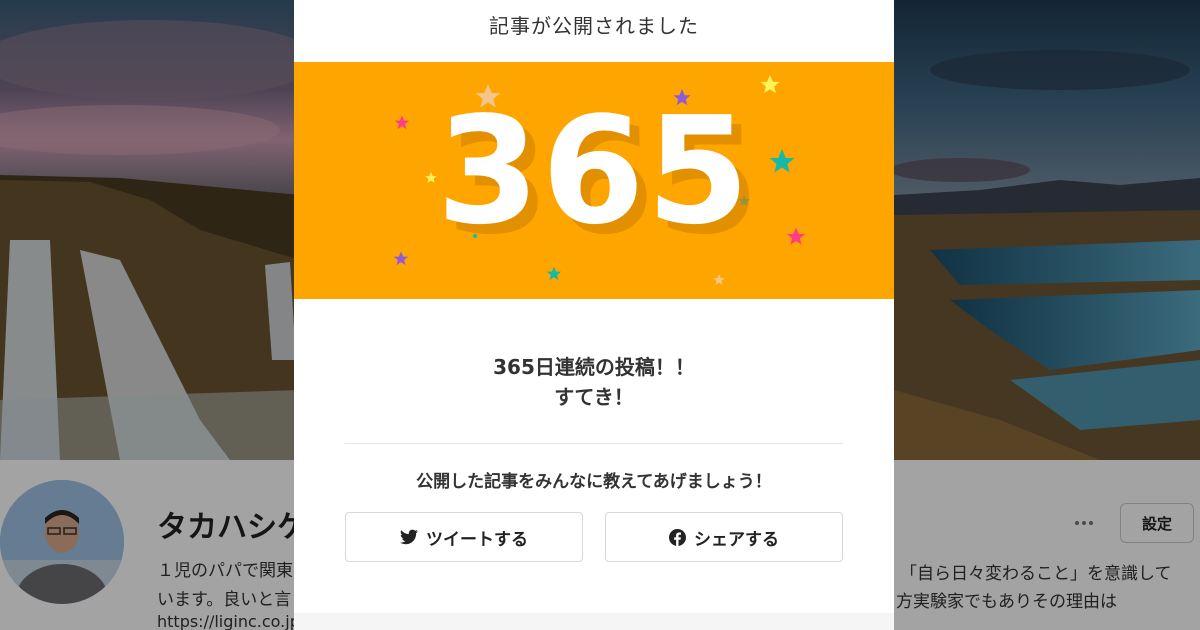 This screenshot has height=630, width=1200. What do you see at coordinates (594, 26) in the screenshot?
I see `modal-title: 記事が公開されました` at bounding box center [594, 26].